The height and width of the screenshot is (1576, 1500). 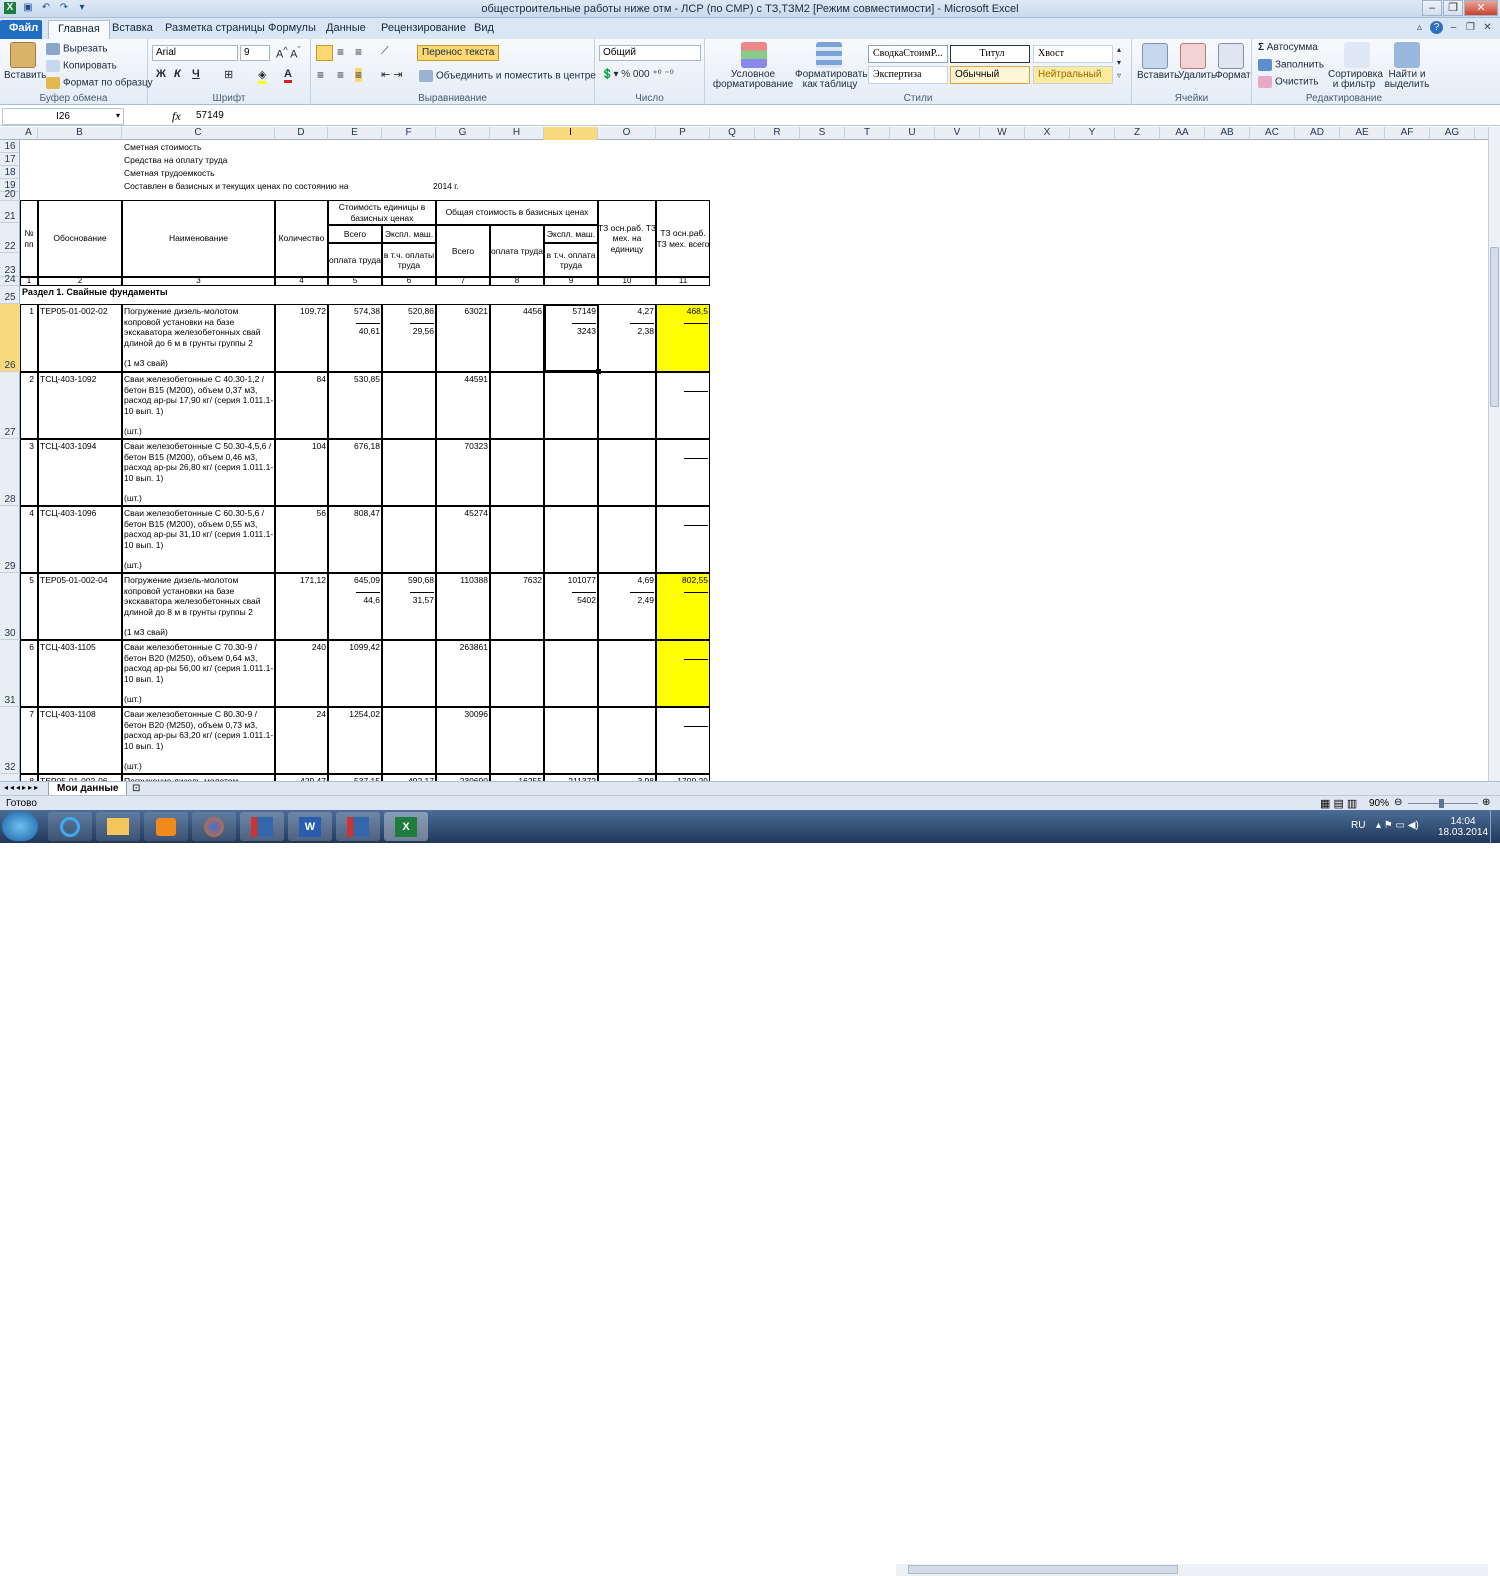 I want to click on column-header-q: Q, so click(x=732, y=133).